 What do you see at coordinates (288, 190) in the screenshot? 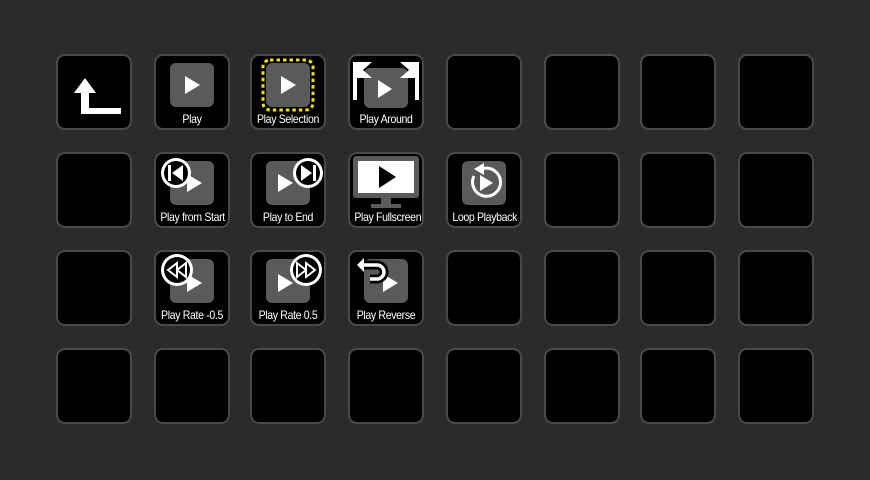
I see `play-to-end-button: Play to End` at bounding box center [288, 190].